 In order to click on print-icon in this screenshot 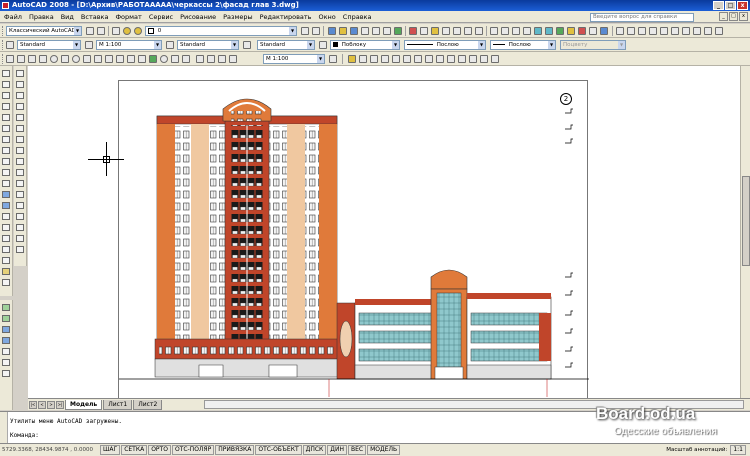, I will do `click(365, 31)`.